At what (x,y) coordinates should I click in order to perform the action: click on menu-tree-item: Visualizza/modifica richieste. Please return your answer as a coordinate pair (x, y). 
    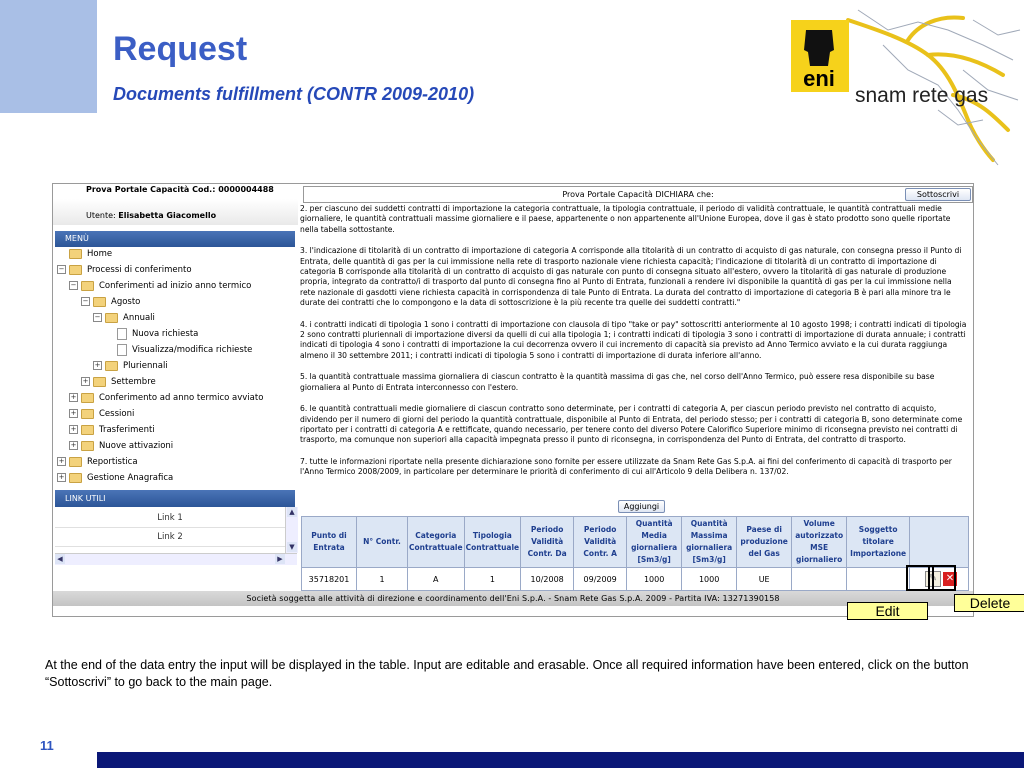
    Looking at the image, I should click on (178, 350).